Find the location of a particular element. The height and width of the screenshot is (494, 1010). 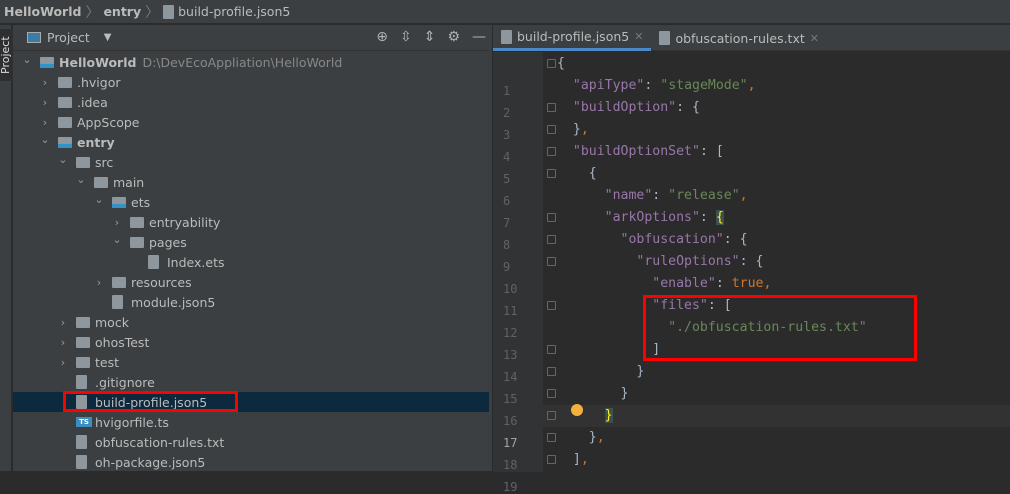

tree-item: oh-package.json5 is located at coordinates (252, 462).